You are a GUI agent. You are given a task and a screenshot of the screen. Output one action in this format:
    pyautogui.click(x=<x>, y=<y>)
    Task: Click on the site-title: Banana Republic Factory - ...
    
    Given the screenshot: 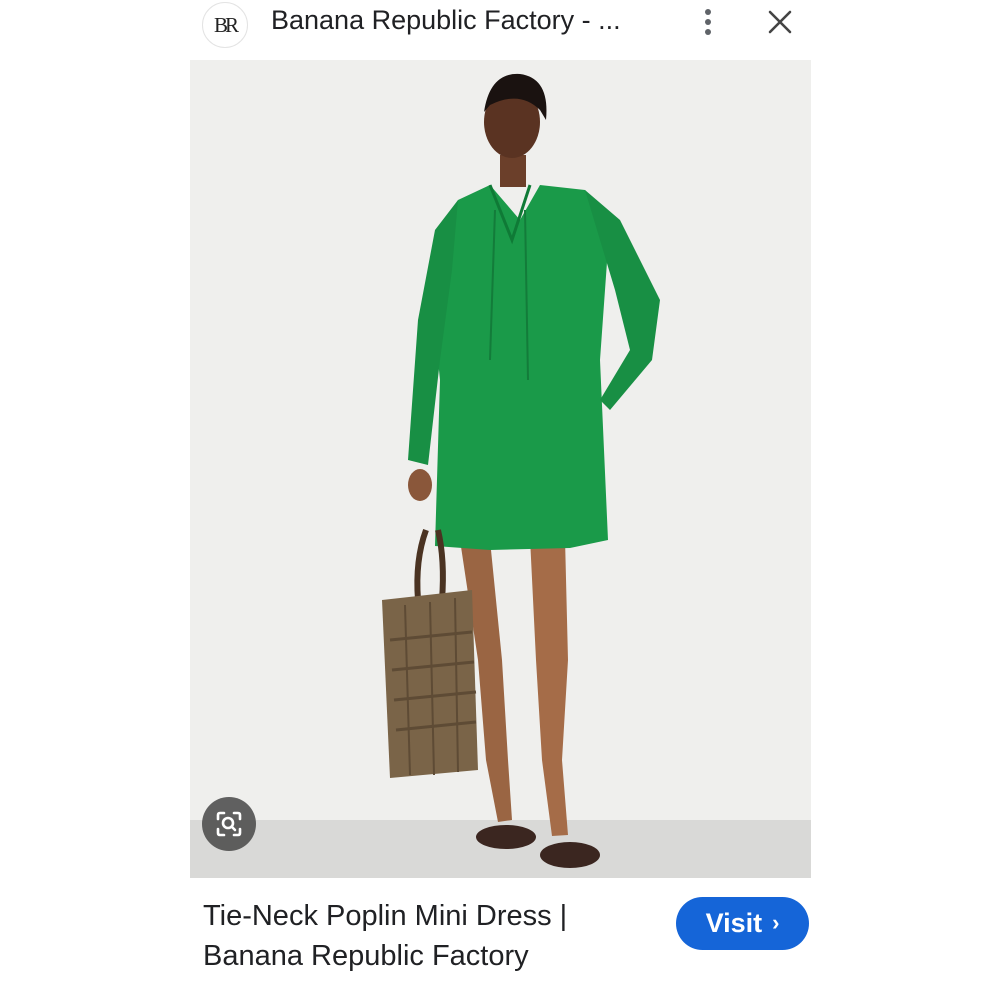 What is the action you would take?
    pyautogui.click(x=446, y=20)
    